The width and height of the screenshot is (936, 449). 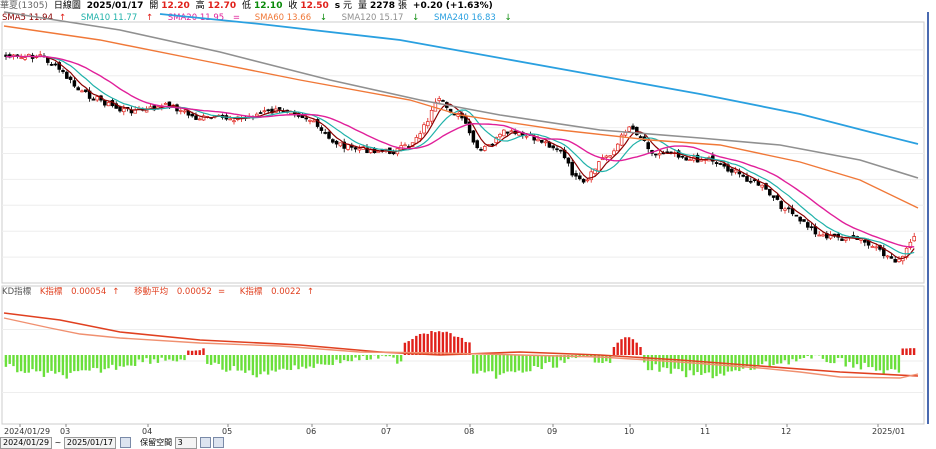 What do you see at coordinates (552, 431) in the screenshot?
I see `x-tick-label: 09` at bounding box center [552, 431].